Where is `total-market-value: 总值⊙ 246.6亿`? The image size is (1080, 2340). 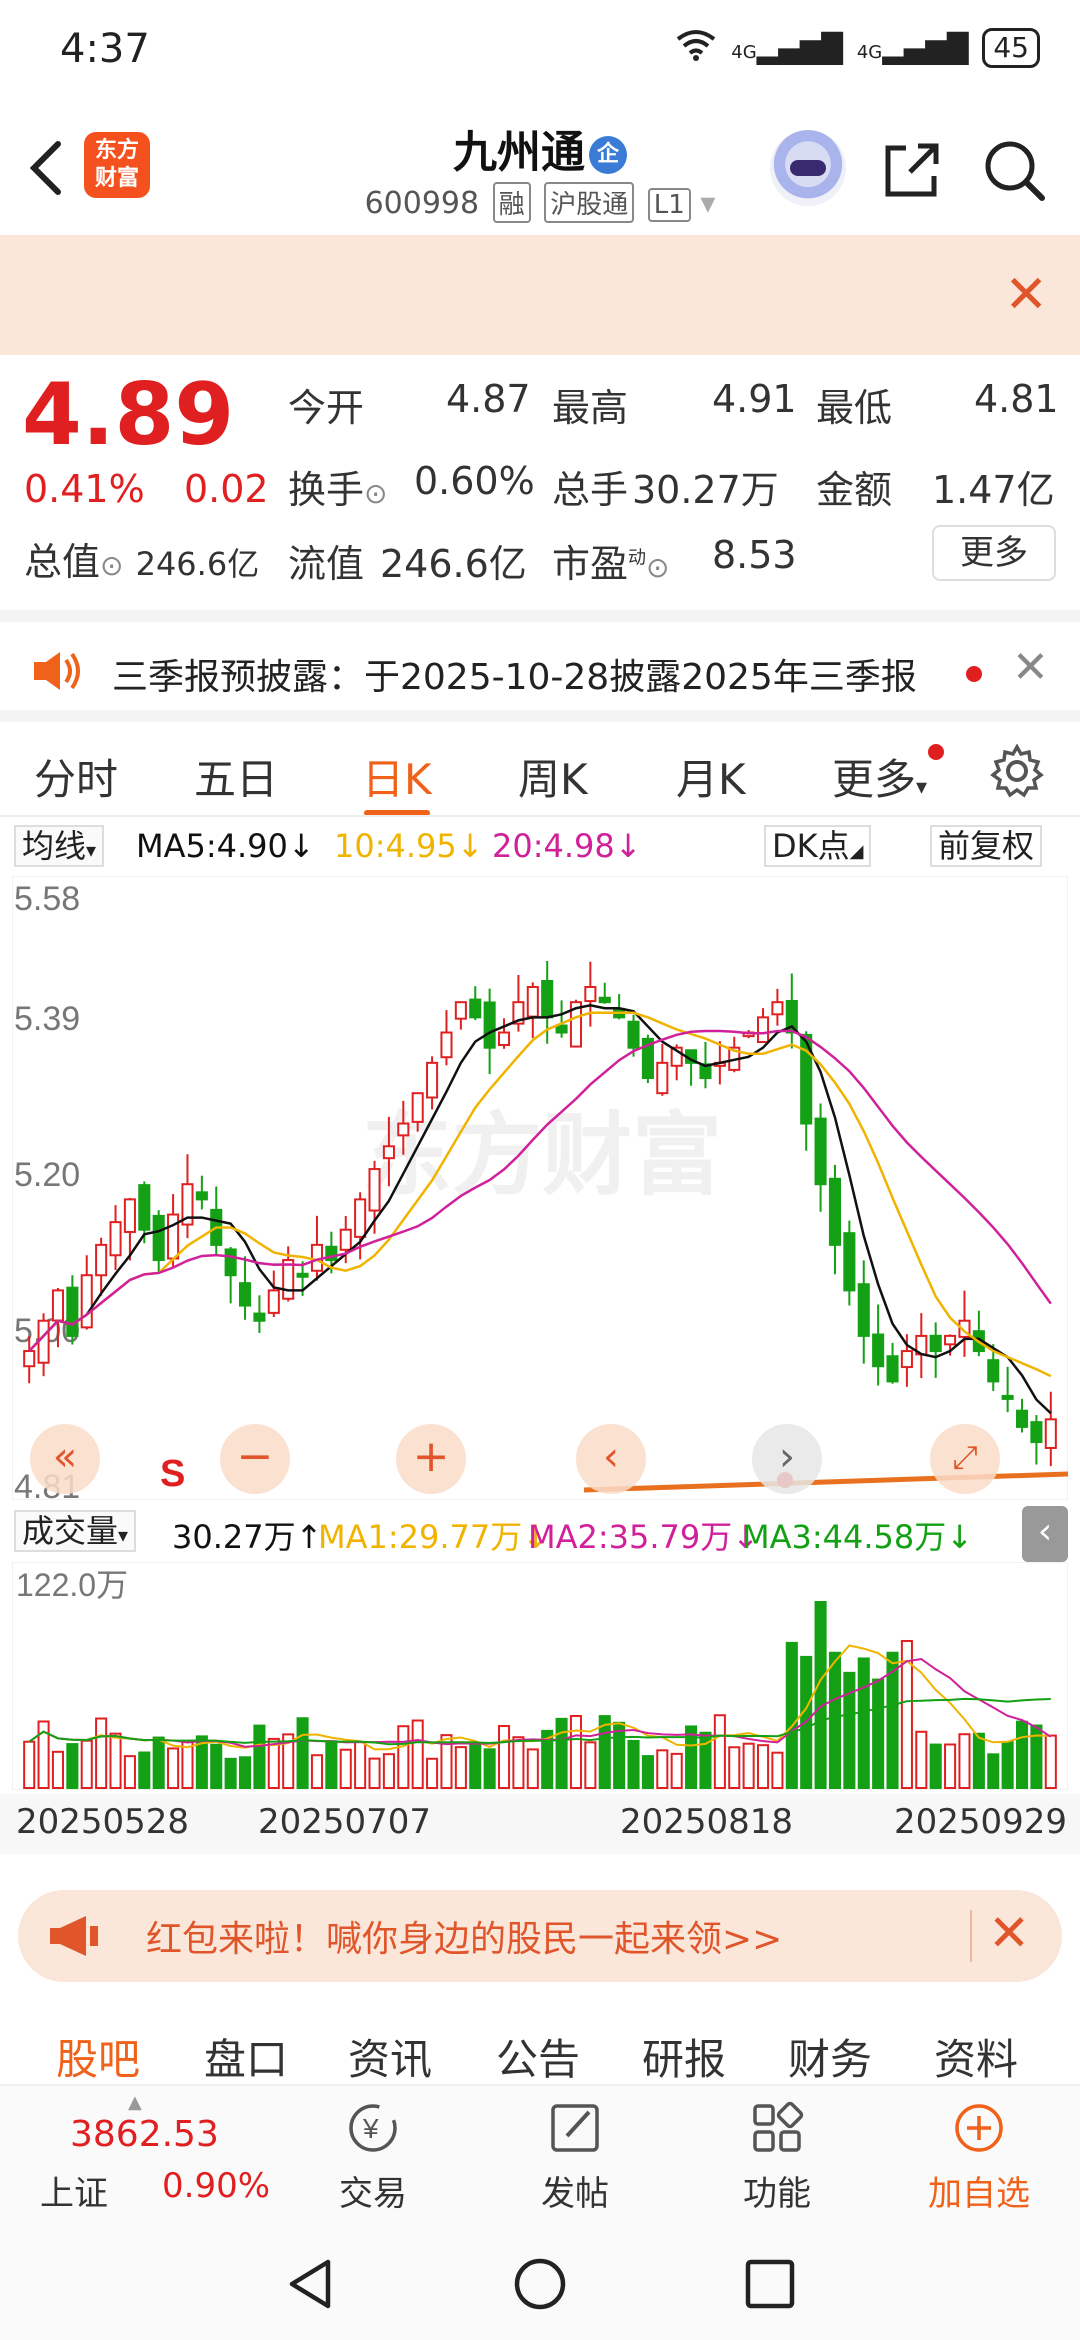 total-market-value: 总值⊙ 246.6亿 is located at coordinates (141, 558).